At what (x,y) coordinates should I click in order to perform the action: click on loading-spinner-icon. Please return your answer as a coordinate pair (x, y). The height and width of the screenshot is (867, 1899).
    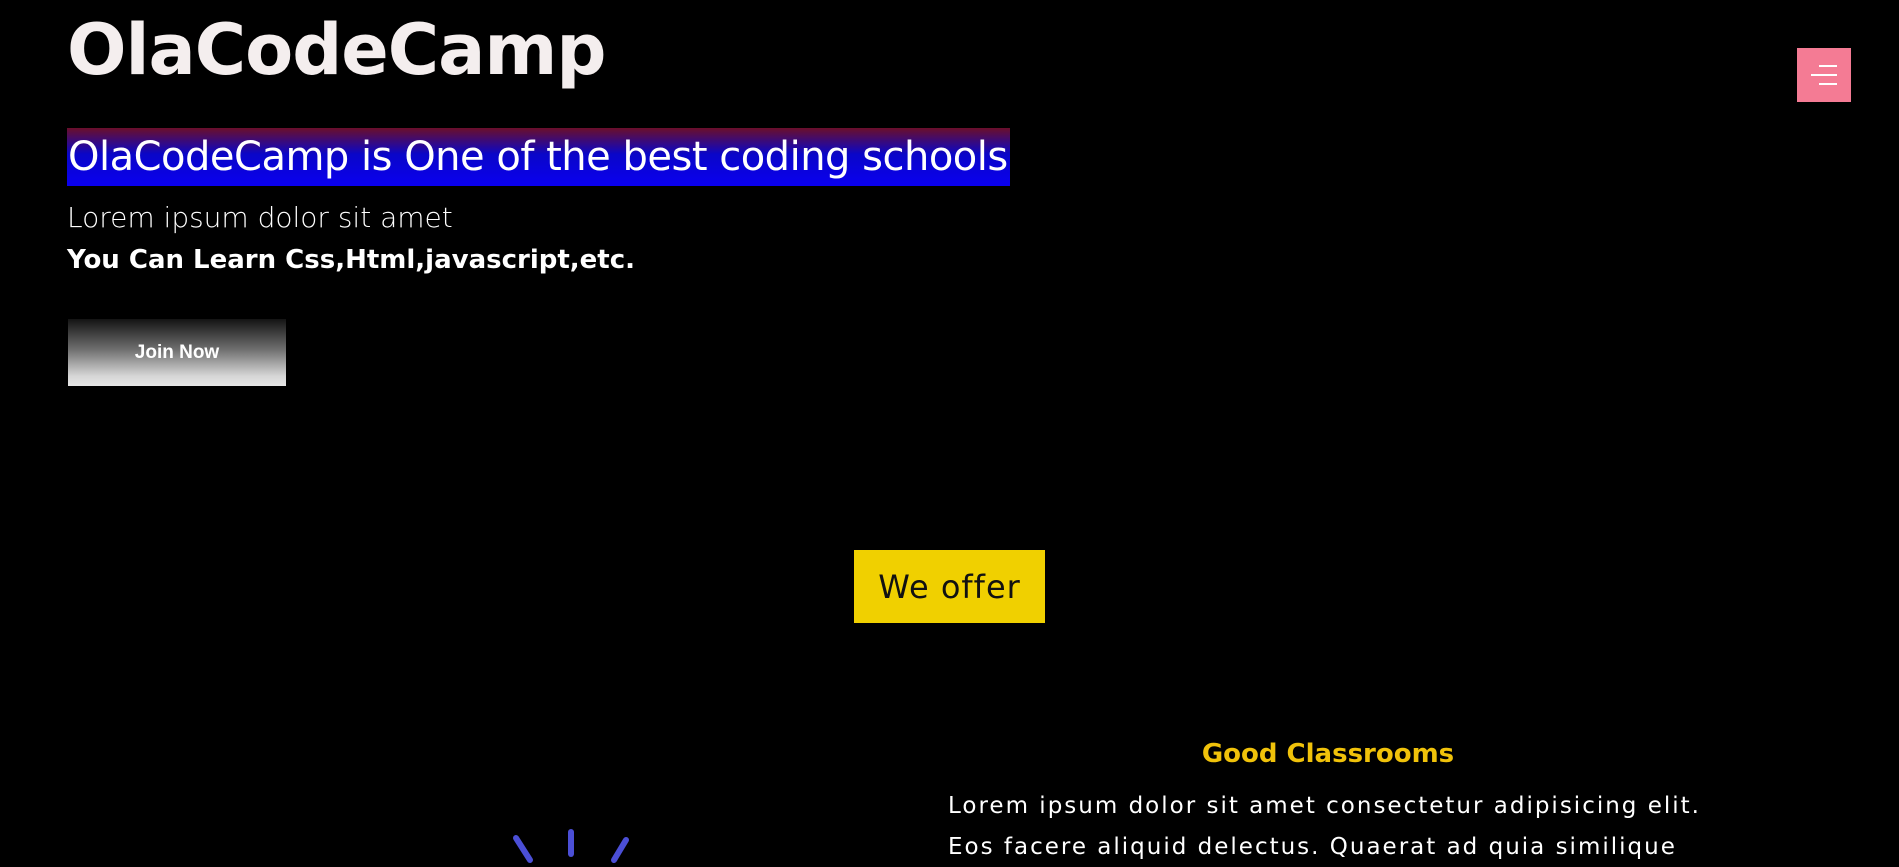
    Looking at the image, I should click on (571, 846).